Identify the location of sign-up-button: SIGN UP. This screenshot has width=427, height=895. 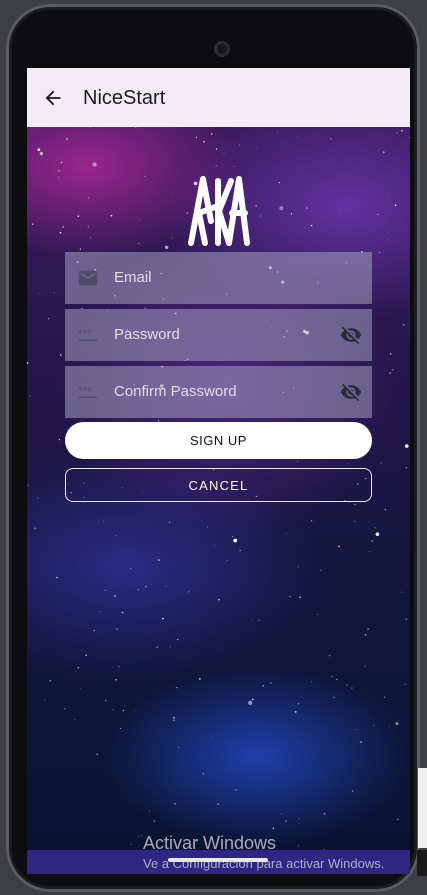
(218, 440).